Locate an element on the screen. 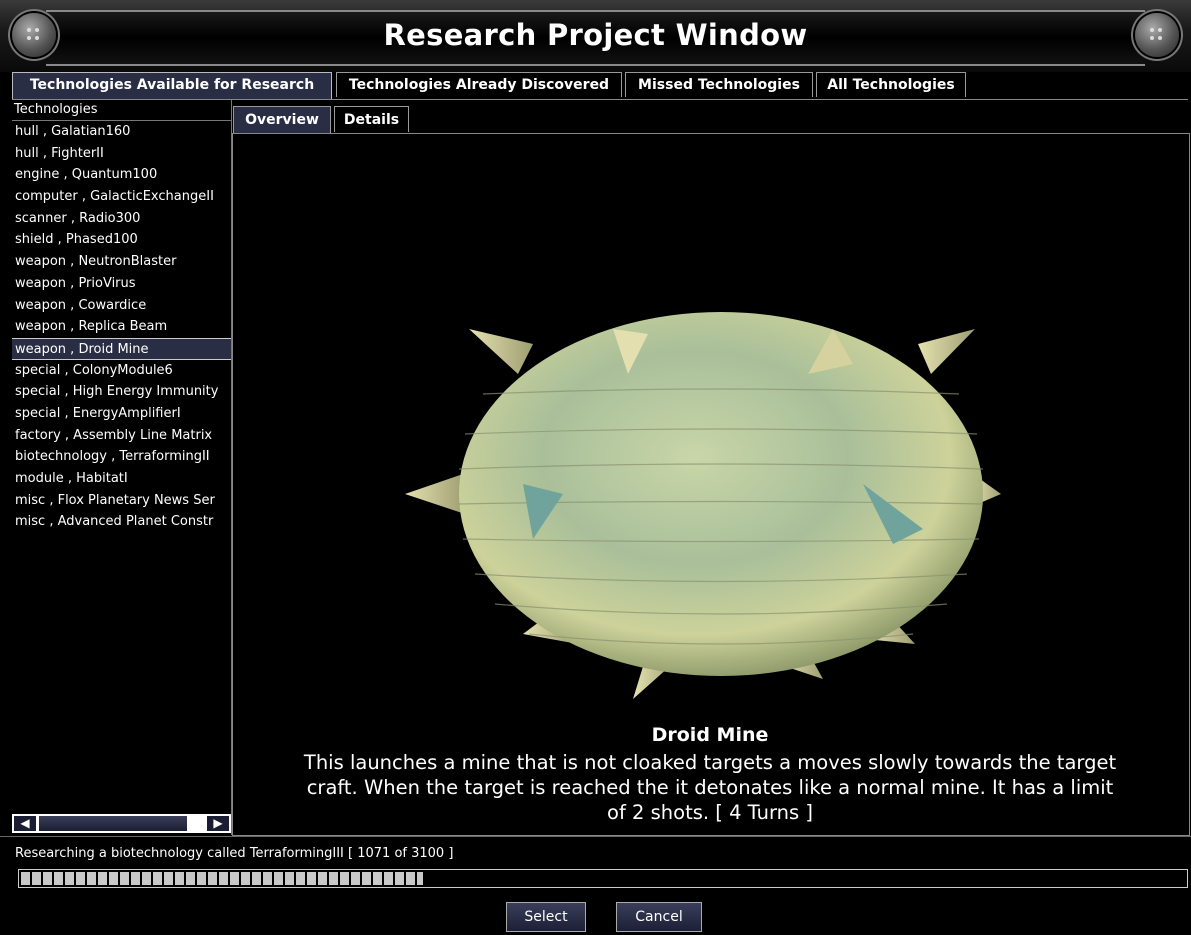 The image size is (1191, 935). list-item: hull , Galatian160 is located at coordinates (121, 132).